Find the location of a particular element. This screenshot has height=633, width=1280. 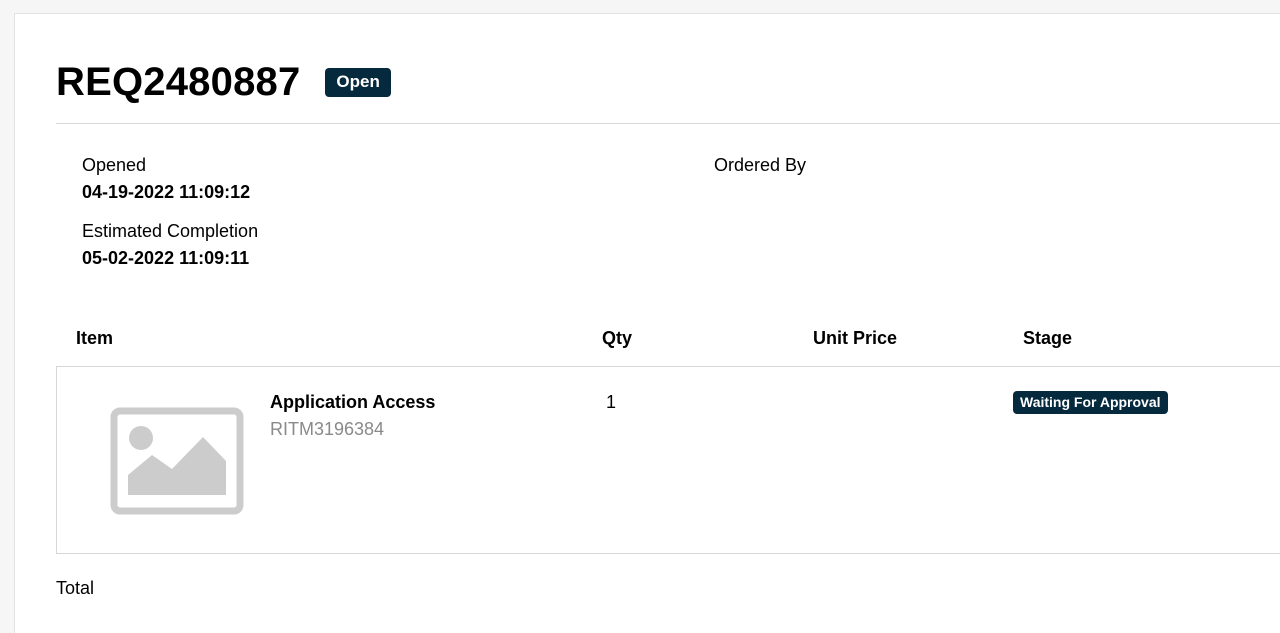

column-header-stage: Stage is located at coordinates (1048, 338).